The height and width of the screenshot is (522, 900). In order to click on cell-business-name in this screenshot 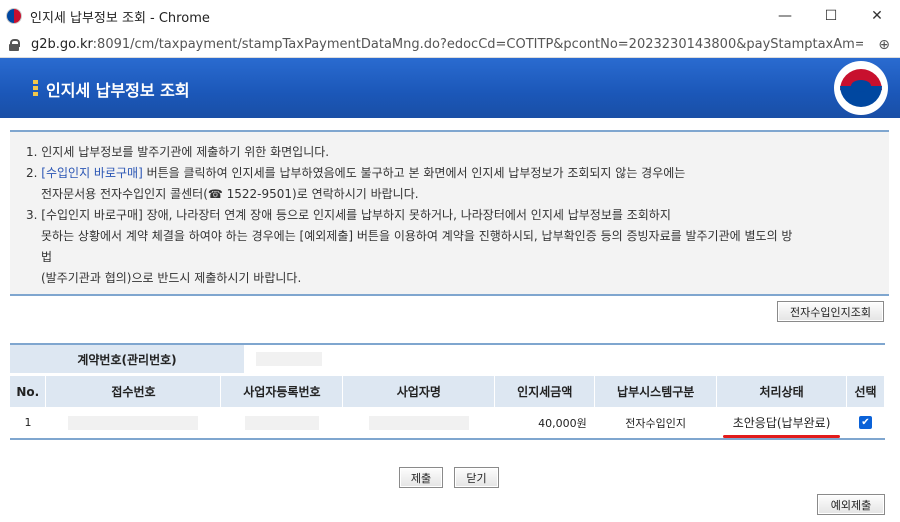, I will do `click(418, 423)`.